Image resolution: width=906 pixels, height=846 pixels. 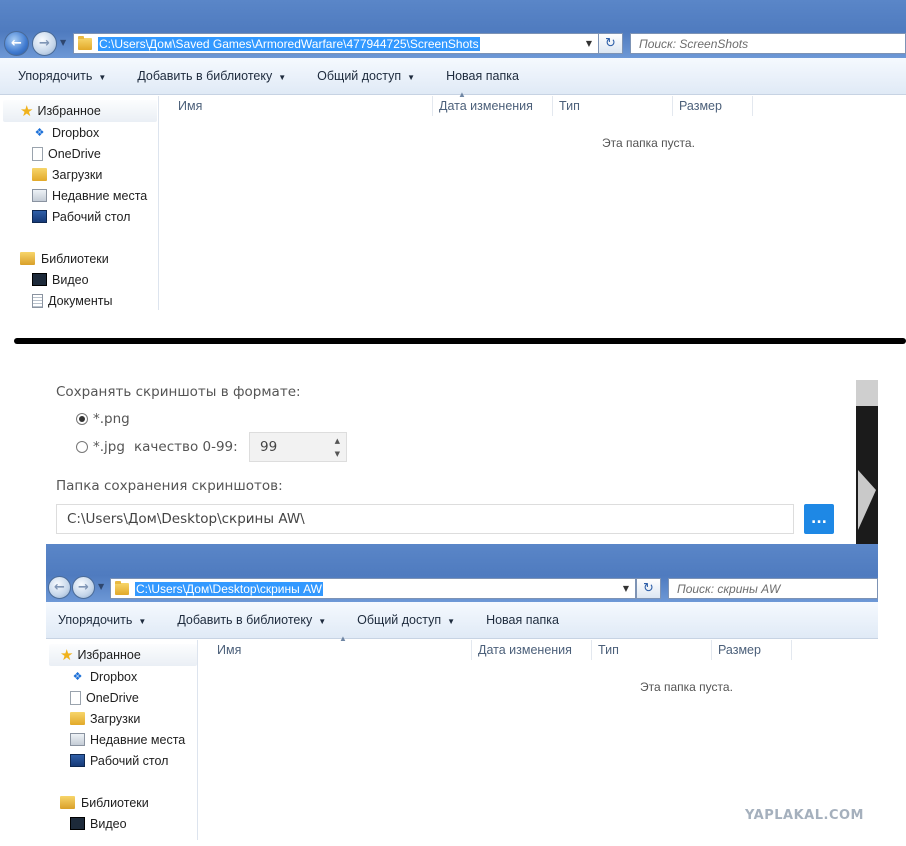 What do you see at coordinates (39, 133) in the screenshot?
I see `dropbox-icon: ❖` at bounding box center [39, 133].